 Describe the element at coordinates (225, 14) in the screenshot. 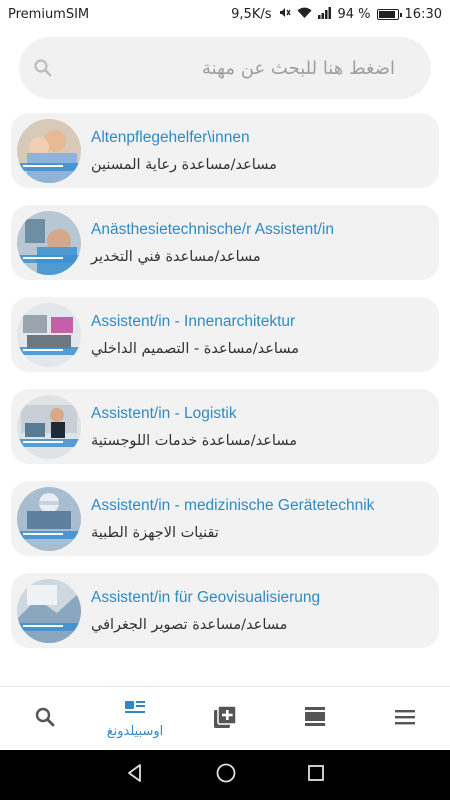

I see `status-bar: PremiumSIM 9,5K/s 94 % 16:30` at that location.